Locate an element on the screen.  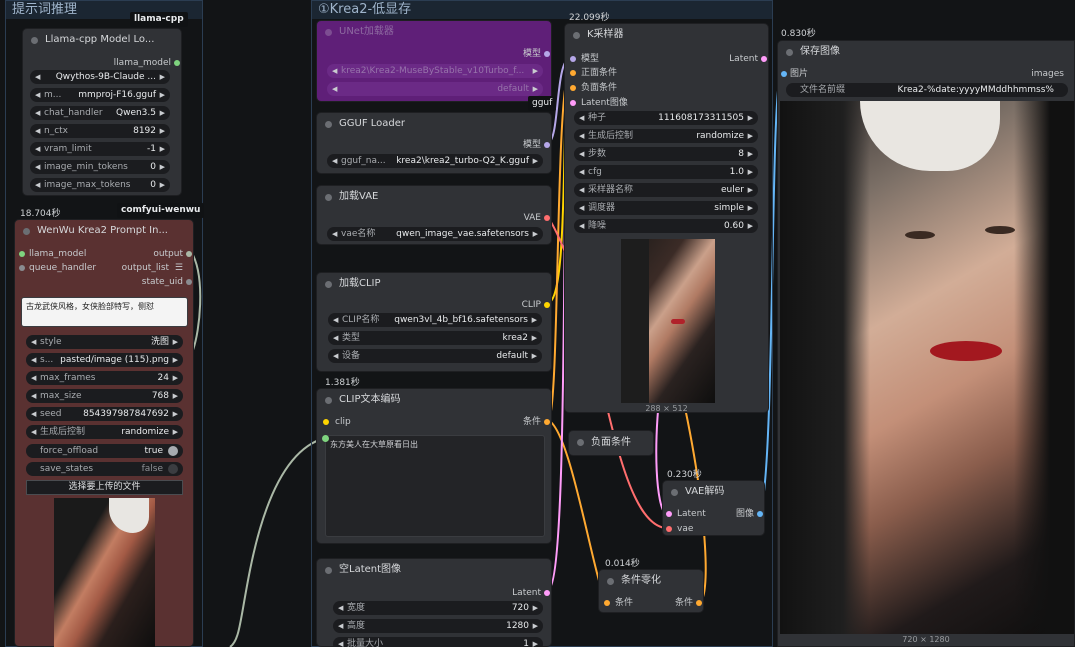
node-clip-text-encode: CLIP文本编码 clip 条件 东方美人在大草原看日出 is located at coordinates (434, 466).